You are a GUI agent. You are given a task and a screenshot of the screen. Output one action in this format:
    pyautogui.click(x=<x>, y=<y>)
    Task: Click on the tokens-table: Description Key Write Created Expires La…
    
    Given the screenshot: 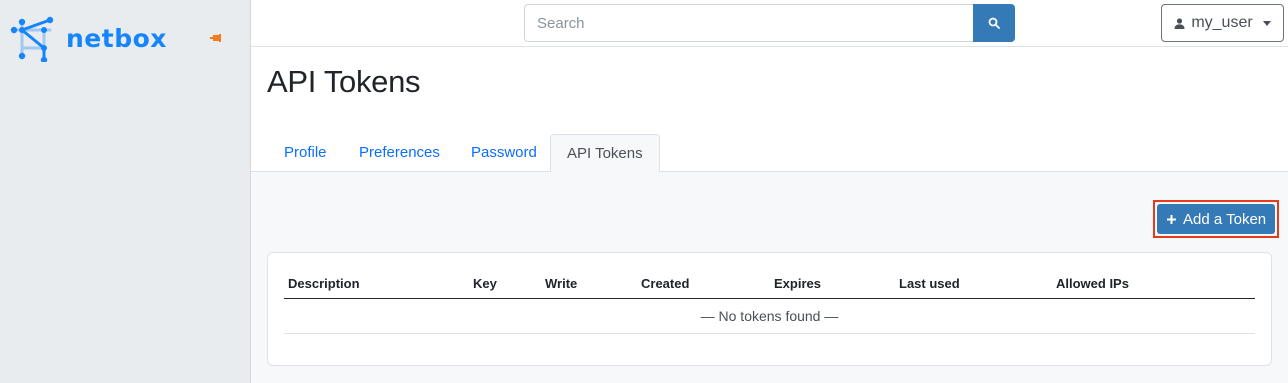 What is the action you would take?
    pyautogui.click(x=769, y=302)
    